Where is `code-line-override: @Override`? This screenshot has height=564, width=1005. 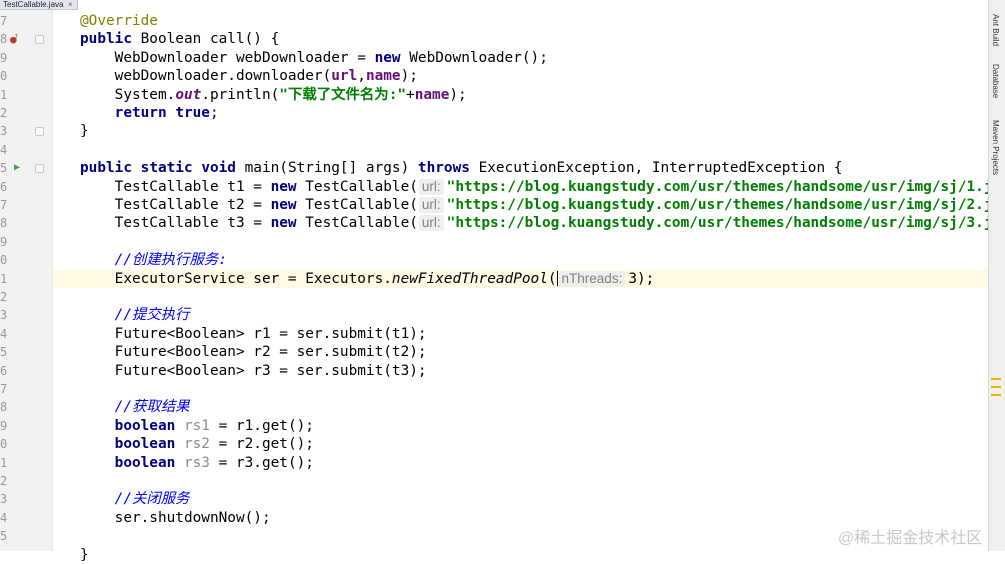 code-line-override: @Override is located at coordinates (119, 21).